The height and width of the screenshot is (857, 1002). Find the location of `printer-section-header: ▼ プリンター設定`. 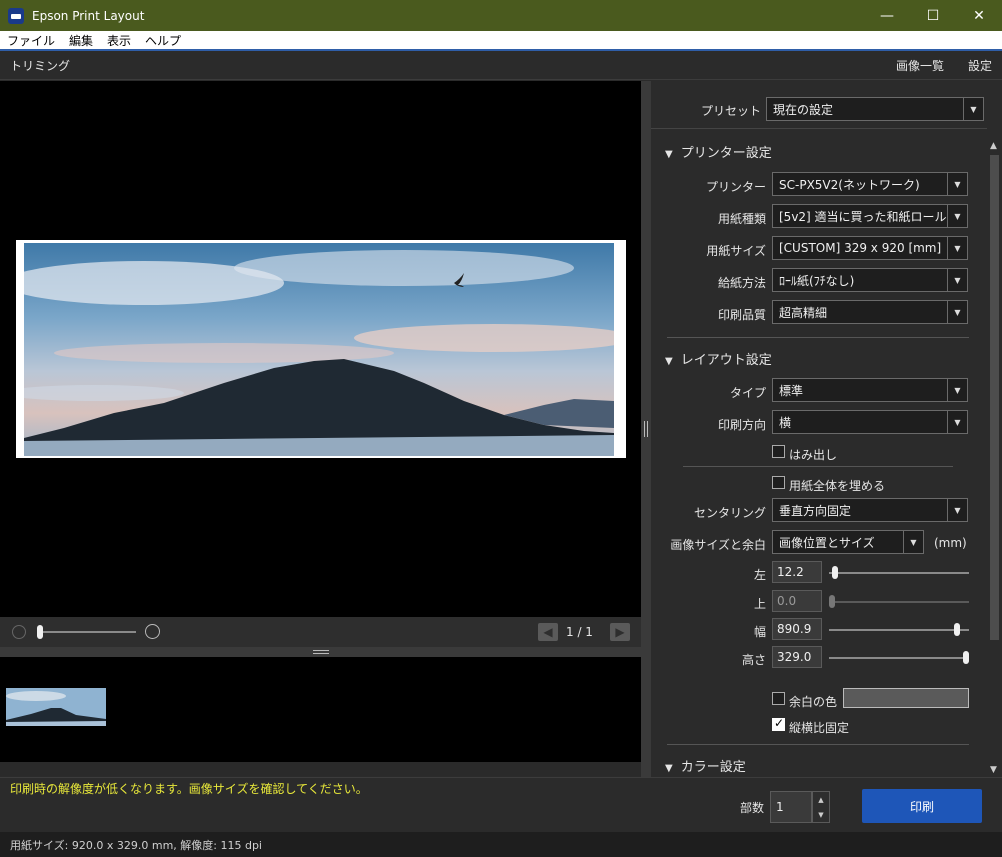

printer-section-header: ▼ プリンター設定 is located at coordinates (718, 151).